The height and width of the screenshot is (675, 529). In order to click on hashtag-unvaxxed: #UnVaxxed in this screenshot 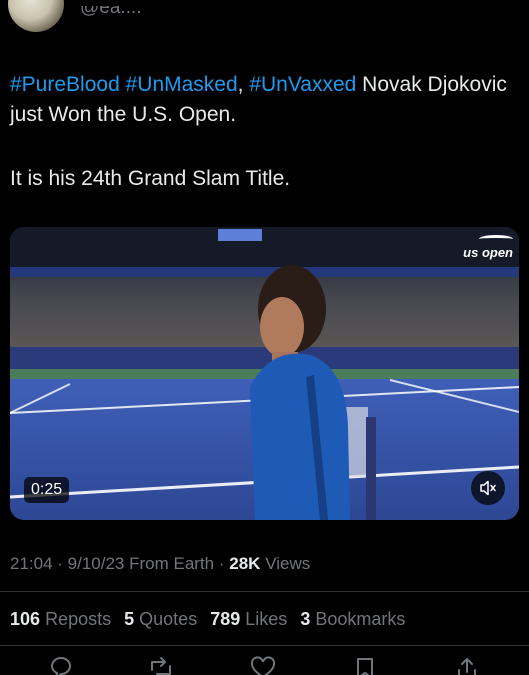, I will do `click(302, 84)`.